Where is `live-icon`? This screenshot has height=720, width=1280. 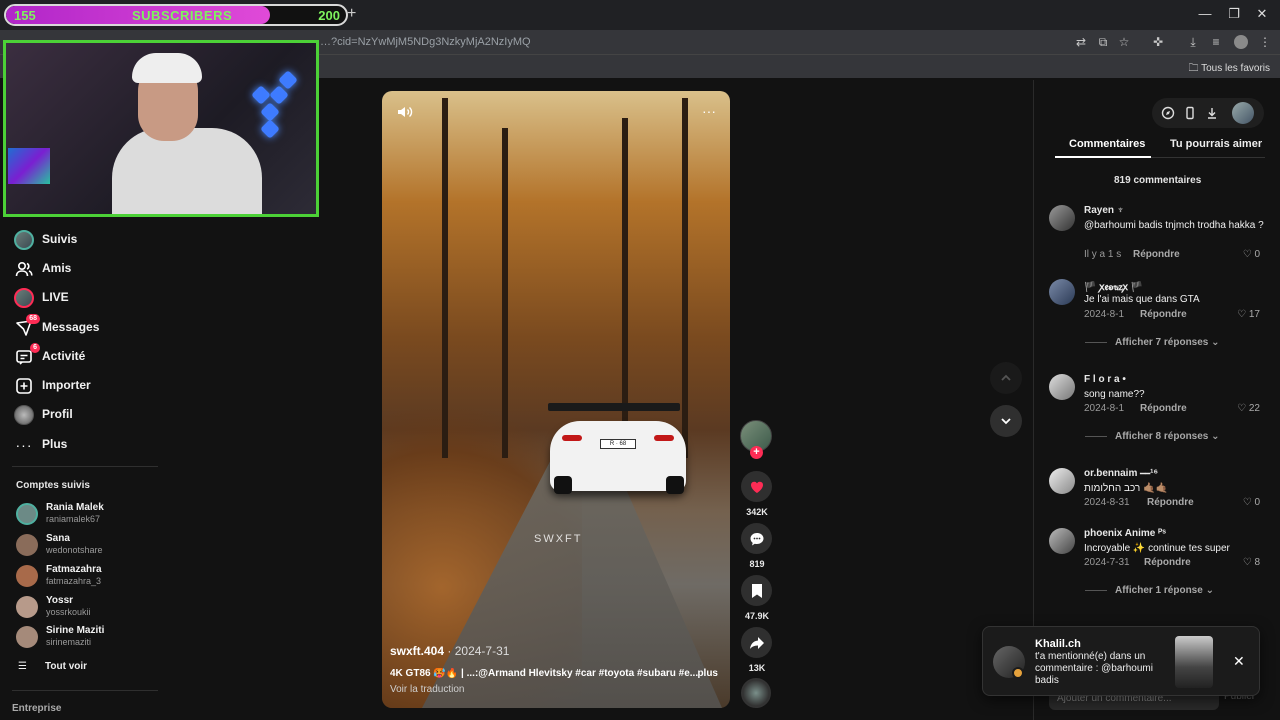 live-icon is located at coordinates (24, 298).